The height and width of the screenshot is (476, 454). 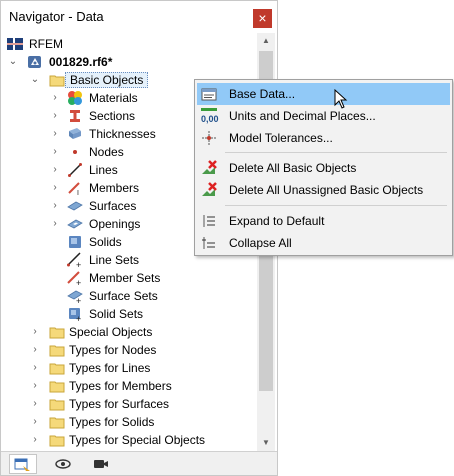 I want to click on tree-item-solid-sets: + Solid Sets, so click(x=129, y=314).